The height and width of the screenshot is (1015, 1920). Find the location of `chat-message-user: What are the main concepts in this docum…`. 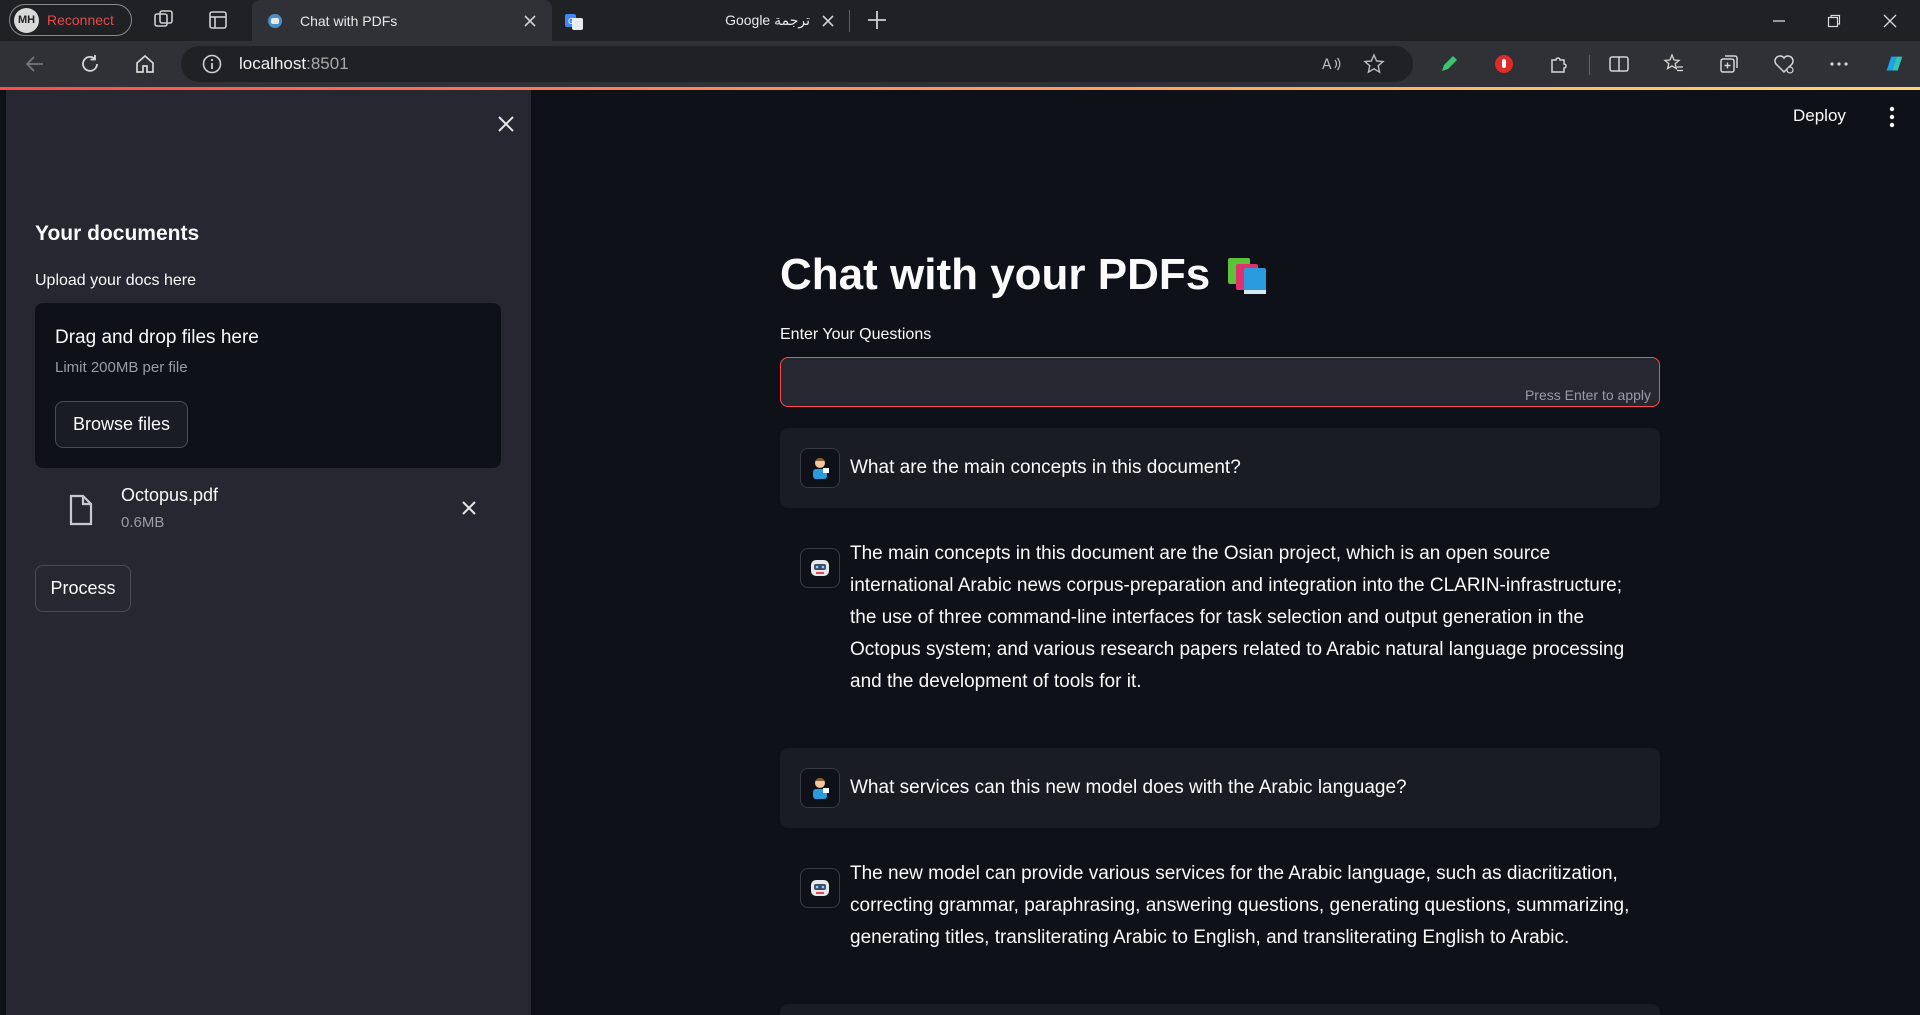

chat-message-user: What are the main concepts in this docum… is located at coordinates (1220, 468).